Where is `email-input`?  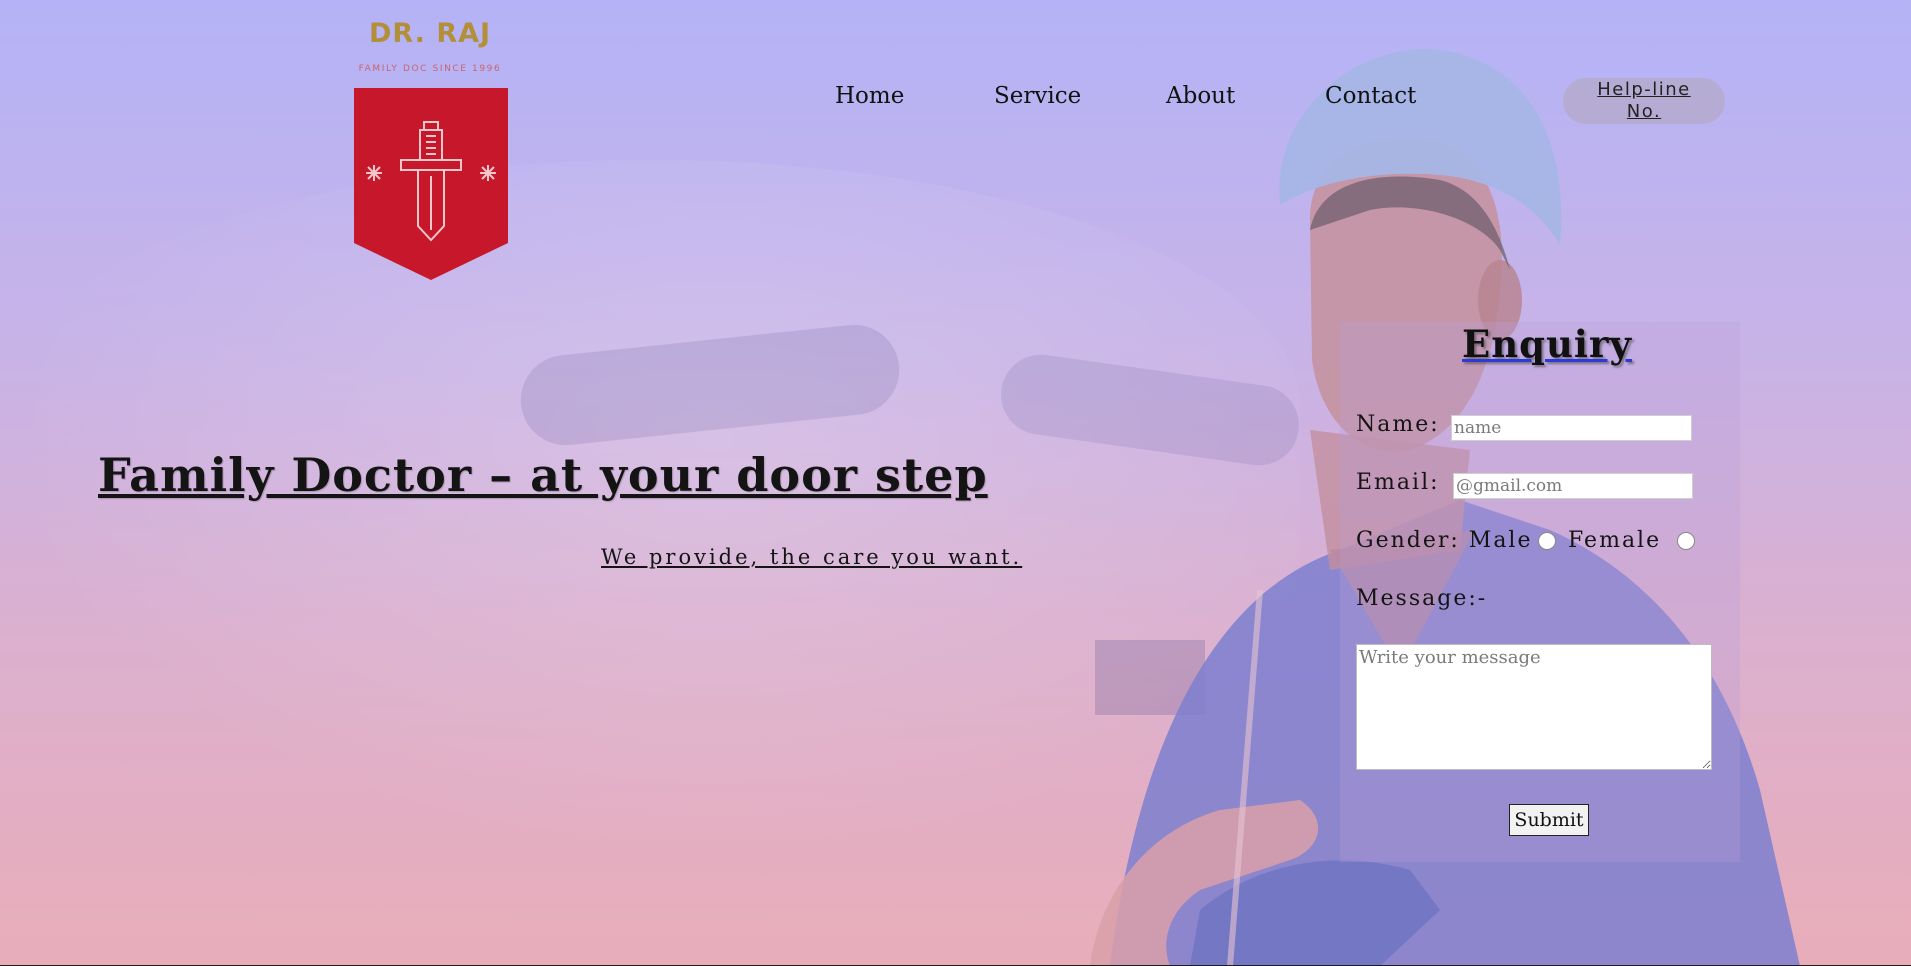 email-input is located at coordinates (1573, 486).